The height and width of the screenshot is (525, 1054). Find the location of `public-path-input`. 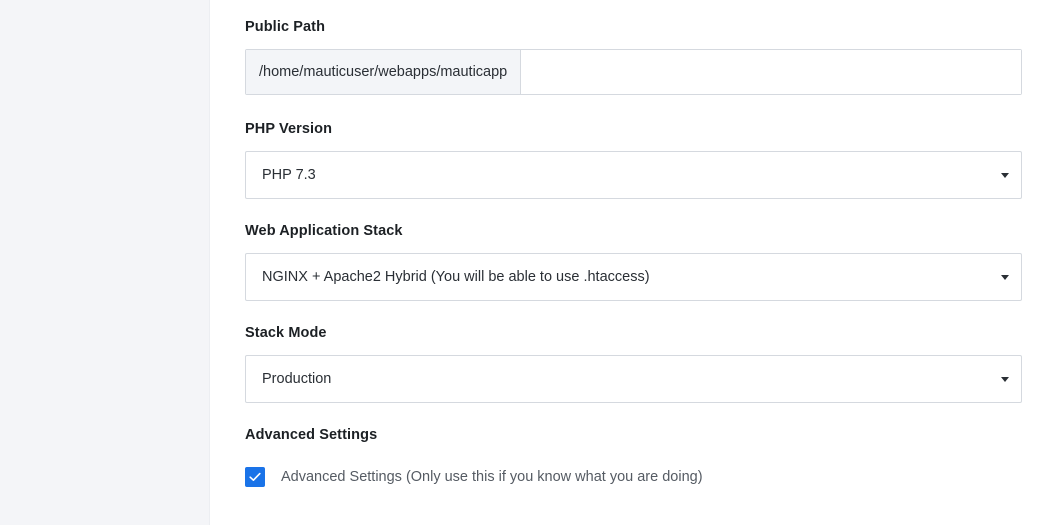

public-path-input is located at coordinates (771, 72).